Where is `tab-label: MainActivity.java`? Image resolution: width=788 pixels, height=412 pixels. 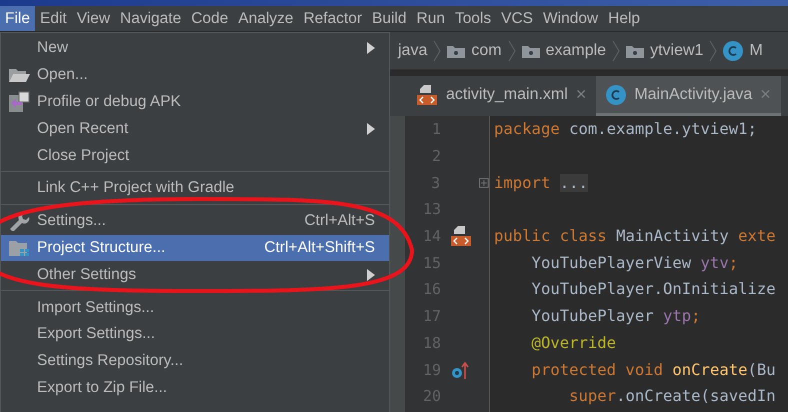
tab-label: MainActivity.java is located at coordinates (693, 95).